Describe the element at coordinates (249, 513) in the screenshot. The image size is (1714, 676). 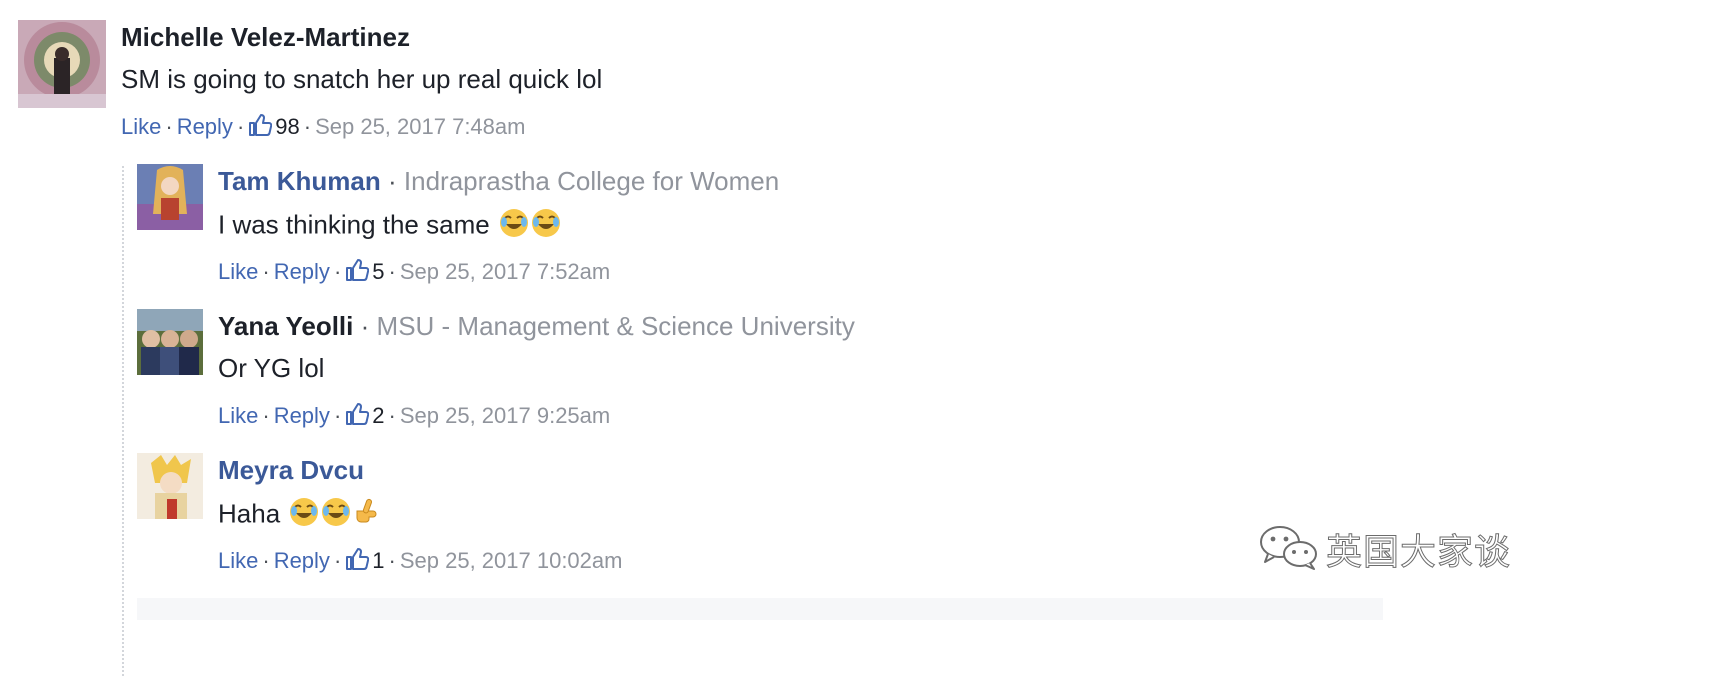
I see `reply-text-content: Haha` at that location.